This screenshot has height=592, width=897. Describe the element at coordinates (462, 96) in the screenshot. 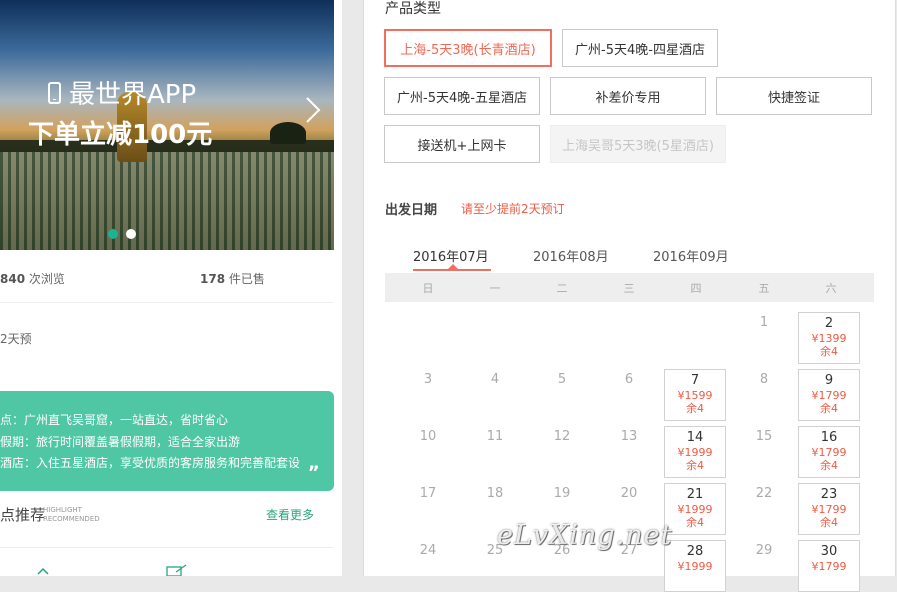

I see `product-option: 广州-5天4晚-五星酒店` at that location.